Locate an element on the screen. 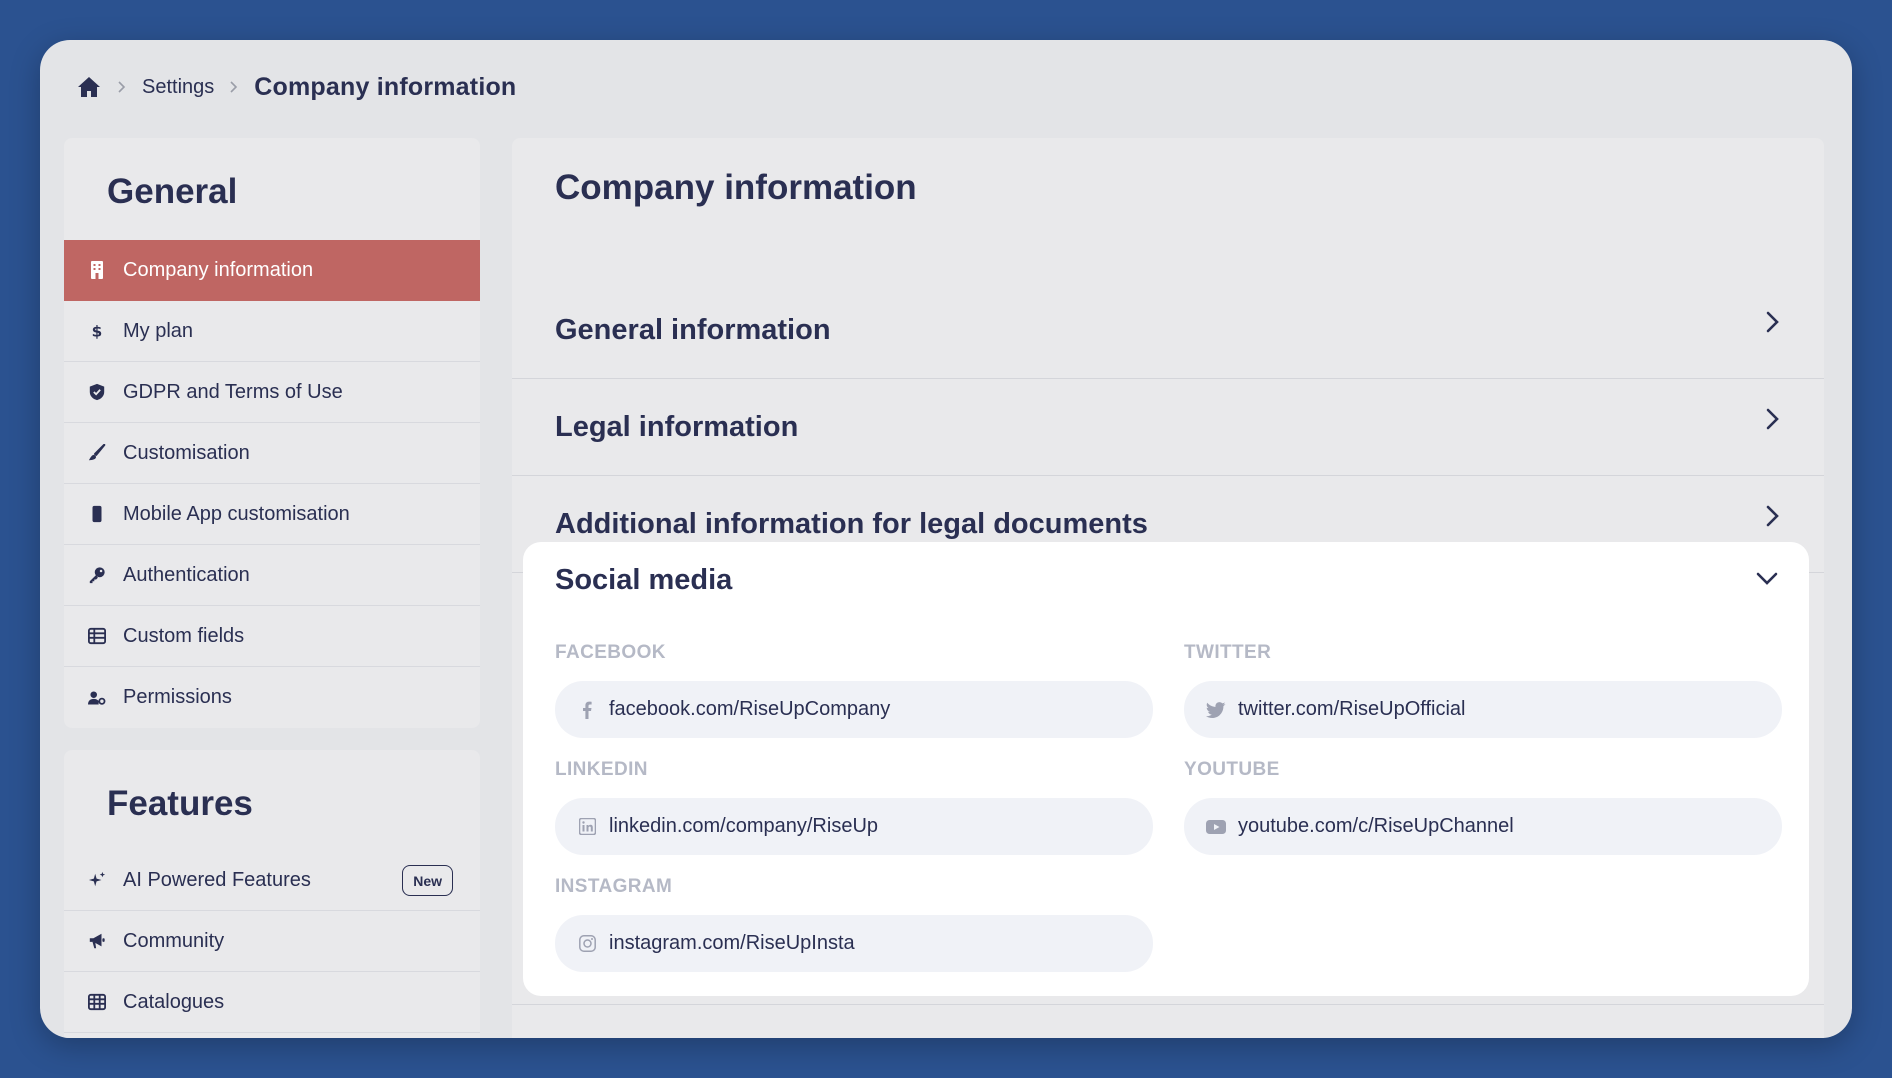 Image resolution: width=1892 pixels, height=1078 pixels. sidebar-item-permissions: Permissions is located at coordinates (272, 697).